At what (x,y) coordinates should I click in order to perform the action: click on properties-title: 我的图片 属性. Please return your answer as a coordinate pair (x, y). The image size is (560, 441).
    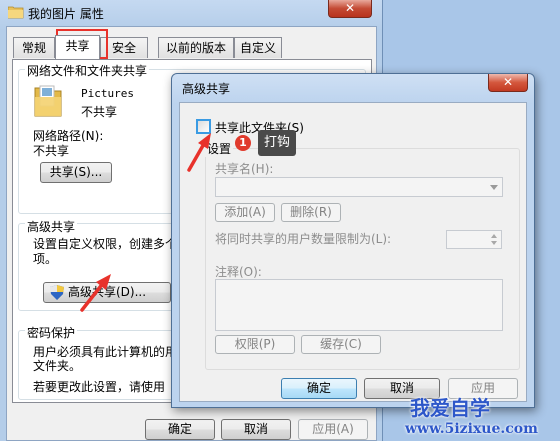
    Looking at the image, I should click on (66, 14).